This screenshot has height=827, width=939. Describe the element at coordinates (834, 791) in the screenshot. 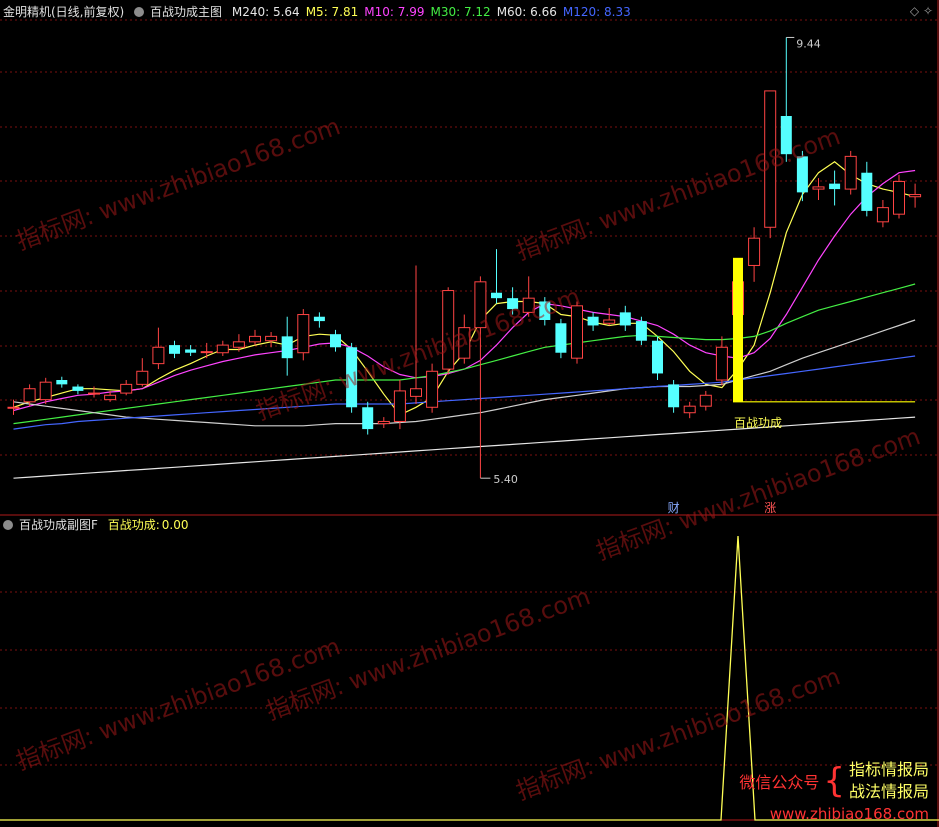

I see `promo-block: 微信公众号 { 指标情报局 战法情报局 www.zhibiao168.com` at that location.